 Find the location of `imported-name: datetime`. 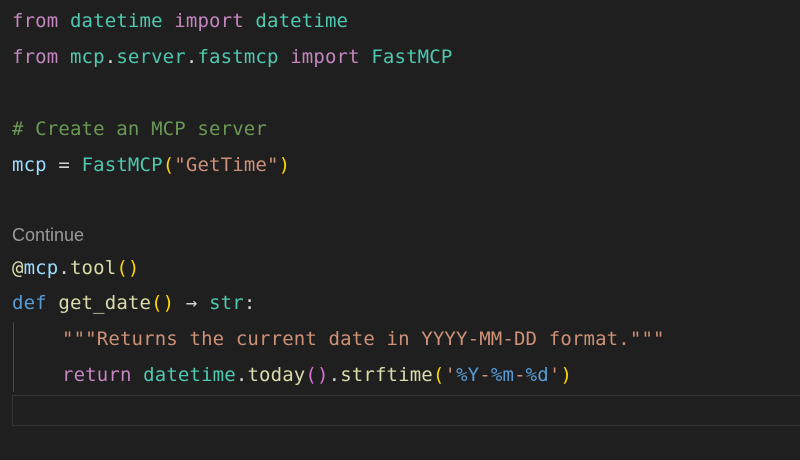

imported-name: datetime is located at coordinates (302, 21).